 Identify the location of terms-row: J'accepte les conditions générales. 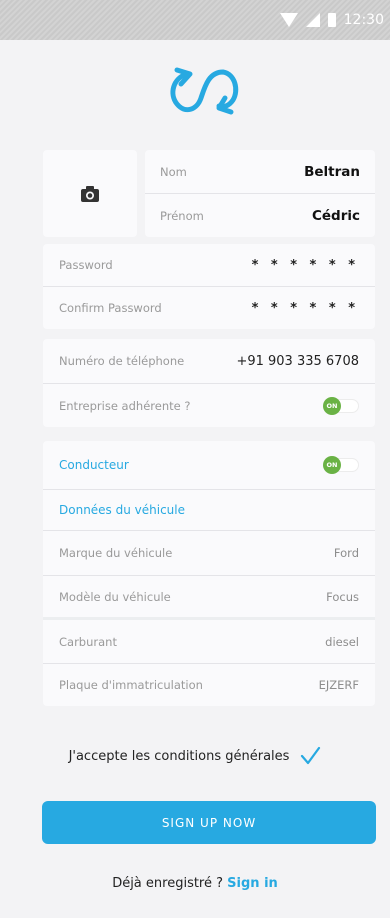
(195, 756).